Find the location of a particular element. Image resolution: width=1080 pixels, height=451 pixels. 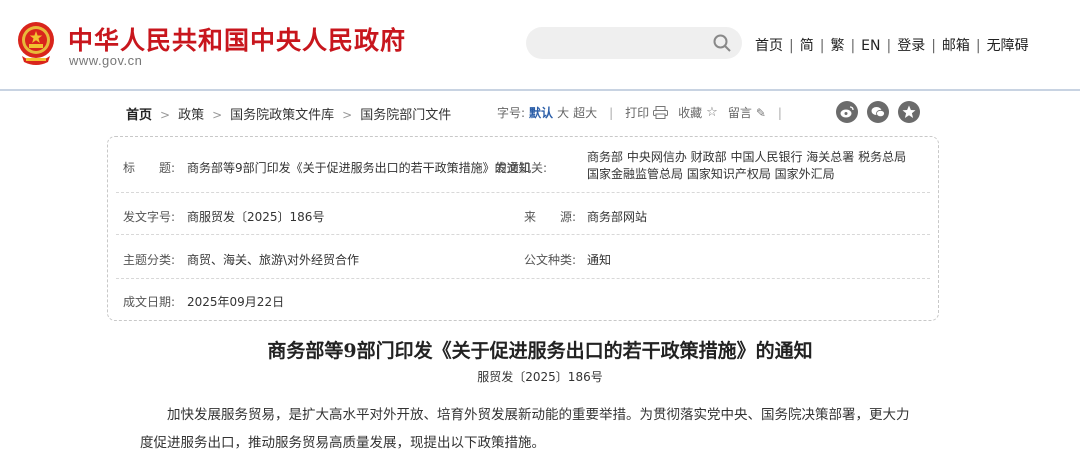

nav-login: 登录 is located at coordinates (911, 46).